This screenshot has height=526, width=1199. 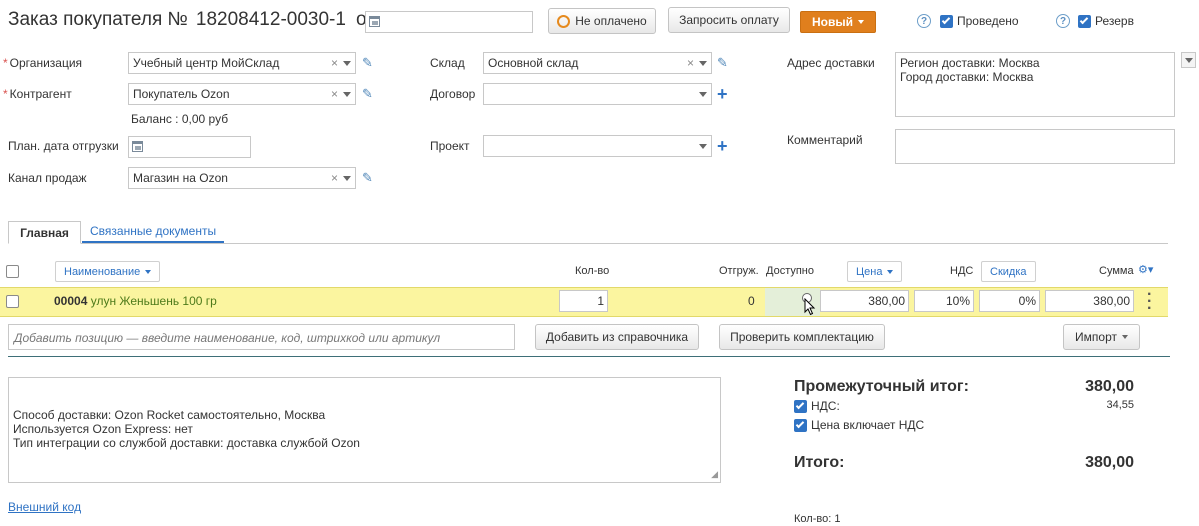 I want to click on add-project-plus-icon: +, so click(x=722, y=146).